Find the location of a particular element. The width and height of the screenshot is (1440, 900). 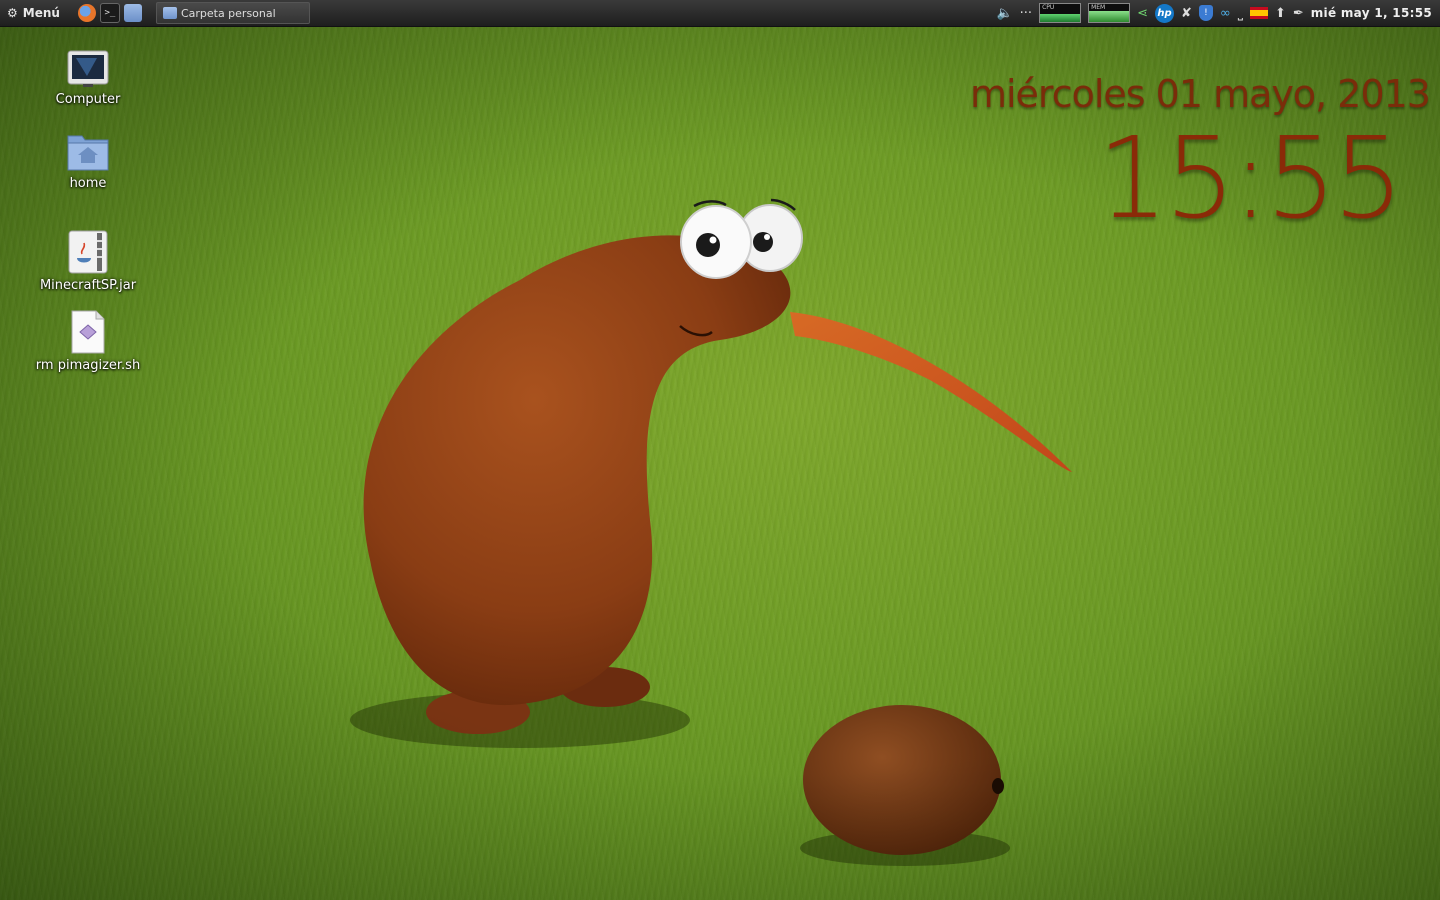

kiwi-fruit is located at coordinates (902, 780).